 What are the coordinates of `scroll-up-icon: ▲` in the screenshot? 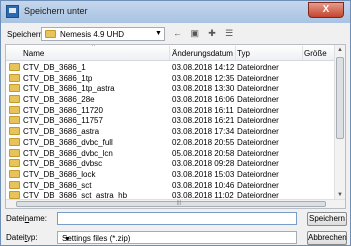 It's located at (340, 50).